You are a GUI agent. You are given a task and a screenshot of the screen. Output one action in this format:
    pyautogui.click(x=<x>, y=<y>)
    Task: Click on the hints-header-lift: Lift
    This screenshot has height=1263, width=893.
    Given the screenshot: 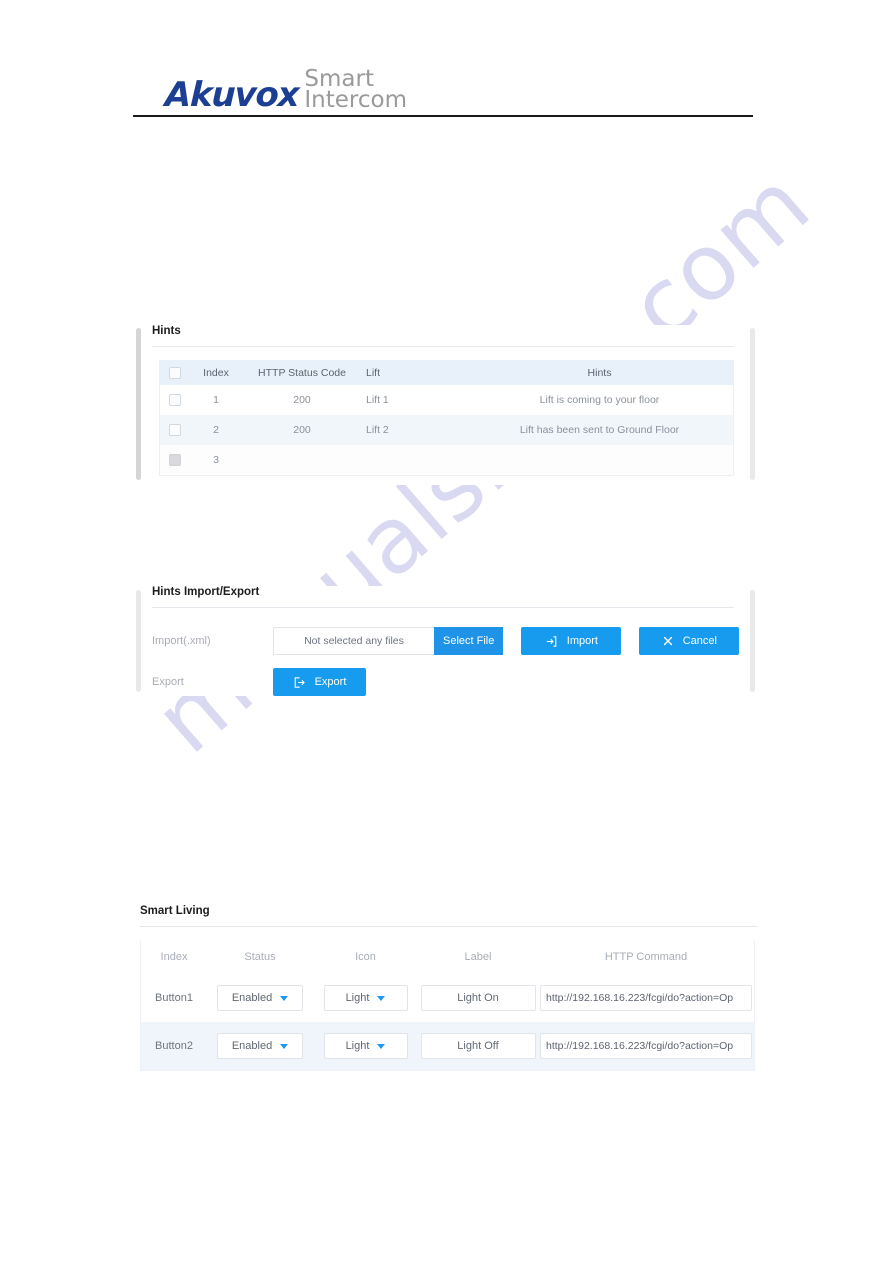 What is the action you would take?
    pyautogui.click(x=414, y=372)
    